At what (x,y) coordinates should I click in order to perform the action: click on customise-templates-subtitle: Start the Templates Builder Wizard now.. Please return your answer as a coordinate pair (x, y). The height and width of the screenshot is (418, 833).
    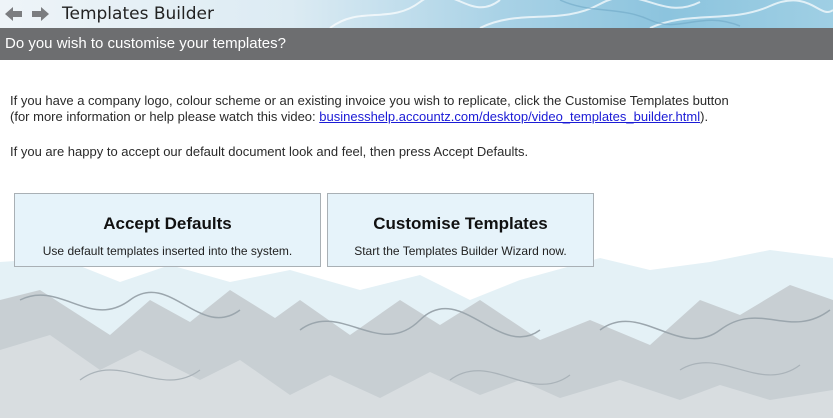
    Looking at the image, I should click on (460, 251).